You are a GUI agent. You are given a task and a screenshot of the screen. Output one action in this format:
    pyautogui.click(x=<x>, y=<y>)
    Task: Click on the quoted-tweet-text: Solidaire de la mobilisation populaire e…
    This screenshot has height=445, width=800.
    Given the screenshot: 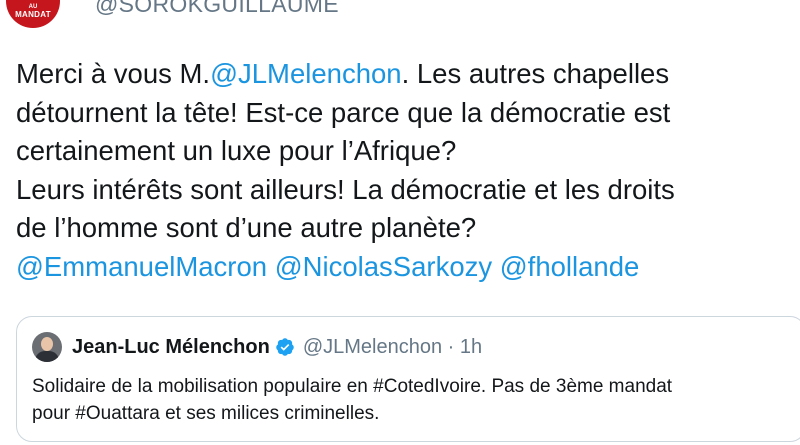 What is the action you would take?
    pyautogui.click(x=416, y=400)
    